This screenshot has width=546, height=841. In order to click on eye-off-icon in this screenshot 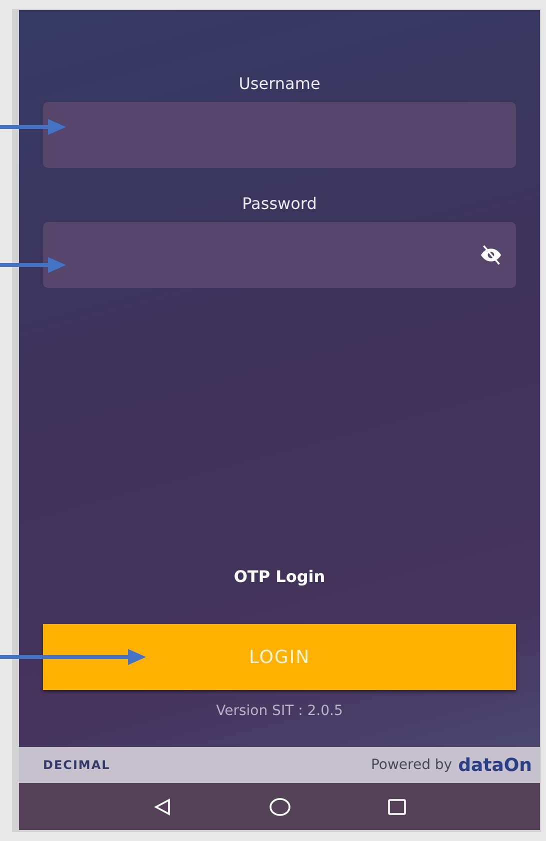, I will do `click(491, 255)`.